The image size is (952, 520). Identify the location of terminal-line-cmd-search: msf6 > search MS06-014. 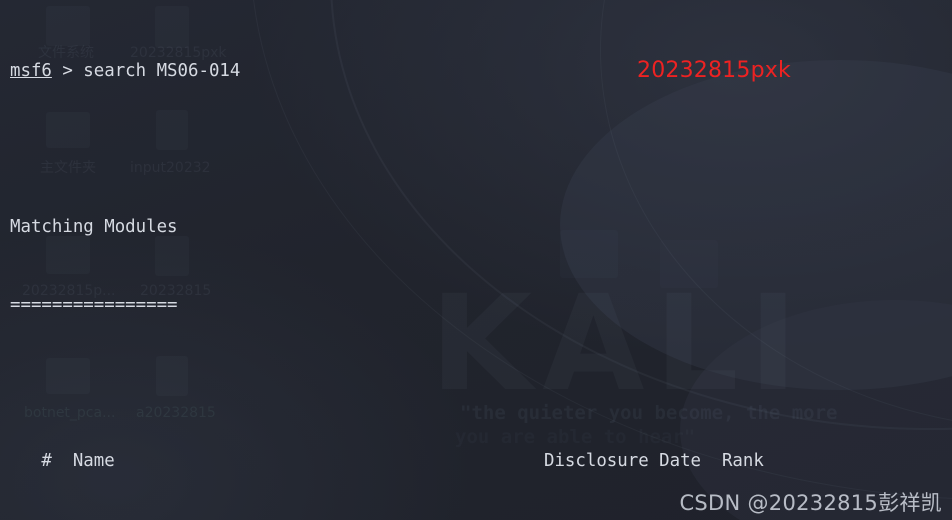
(476, 71).